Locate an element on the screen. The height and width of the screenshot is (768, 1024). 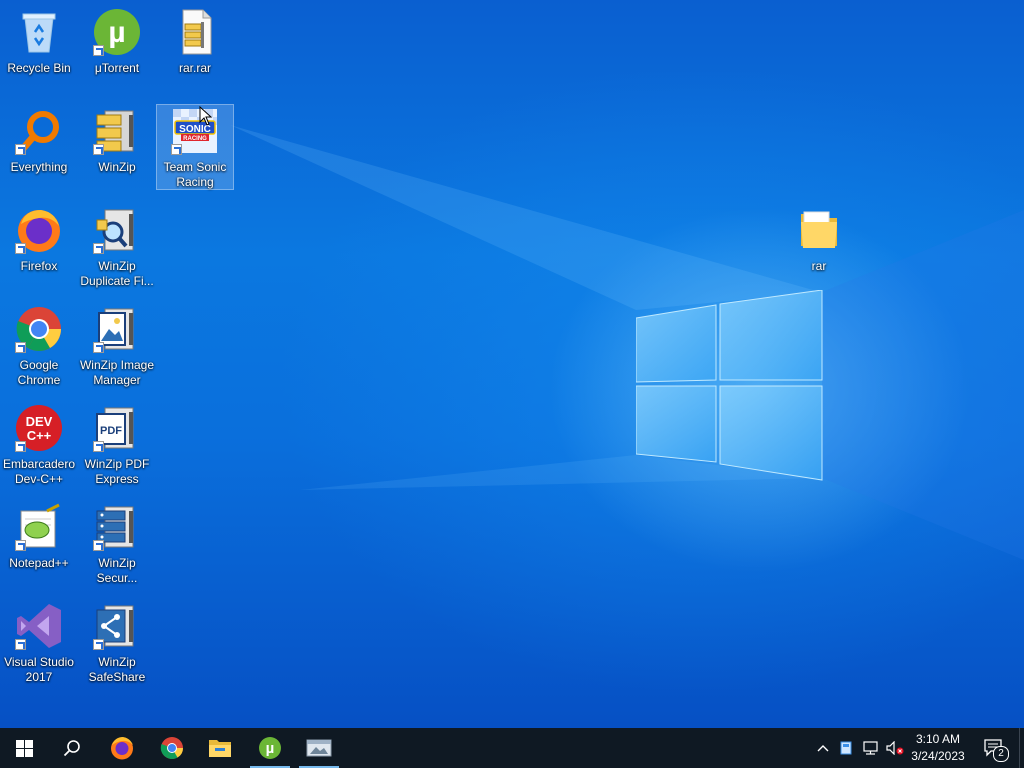
search-icon is located at coordinates (71, 748).